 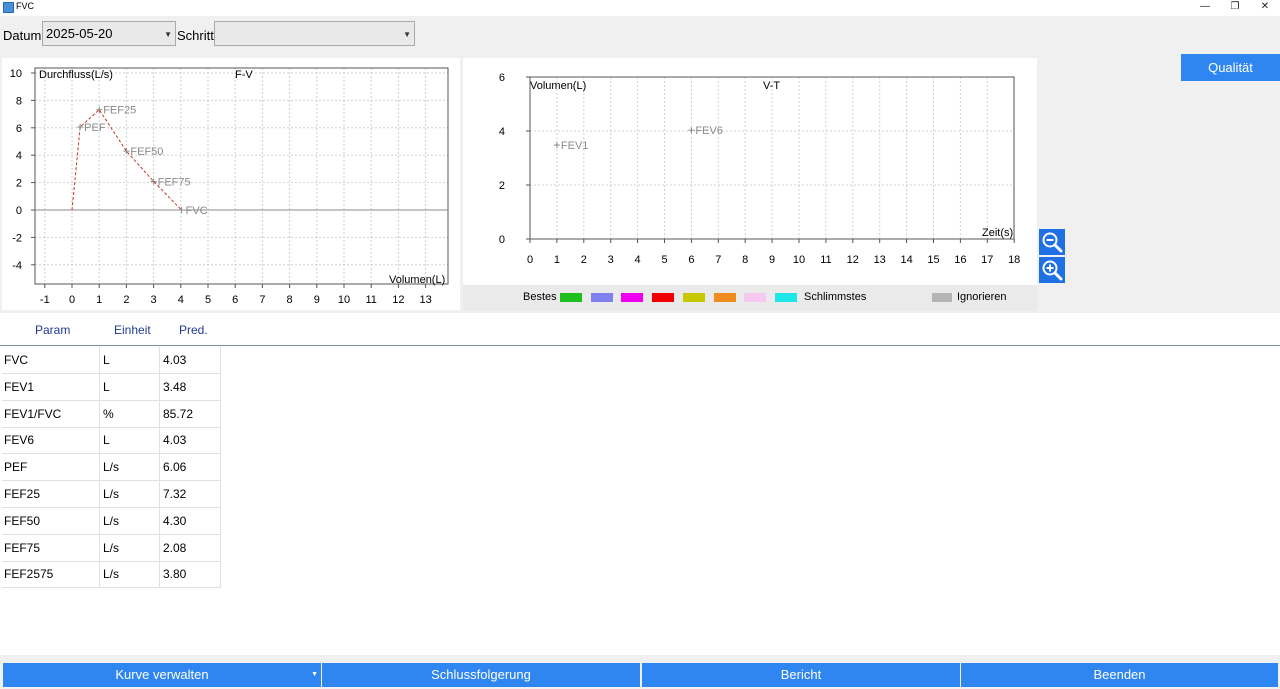 I want to click on vt-x-tick-label: 18, so click(x=1014, y=260).